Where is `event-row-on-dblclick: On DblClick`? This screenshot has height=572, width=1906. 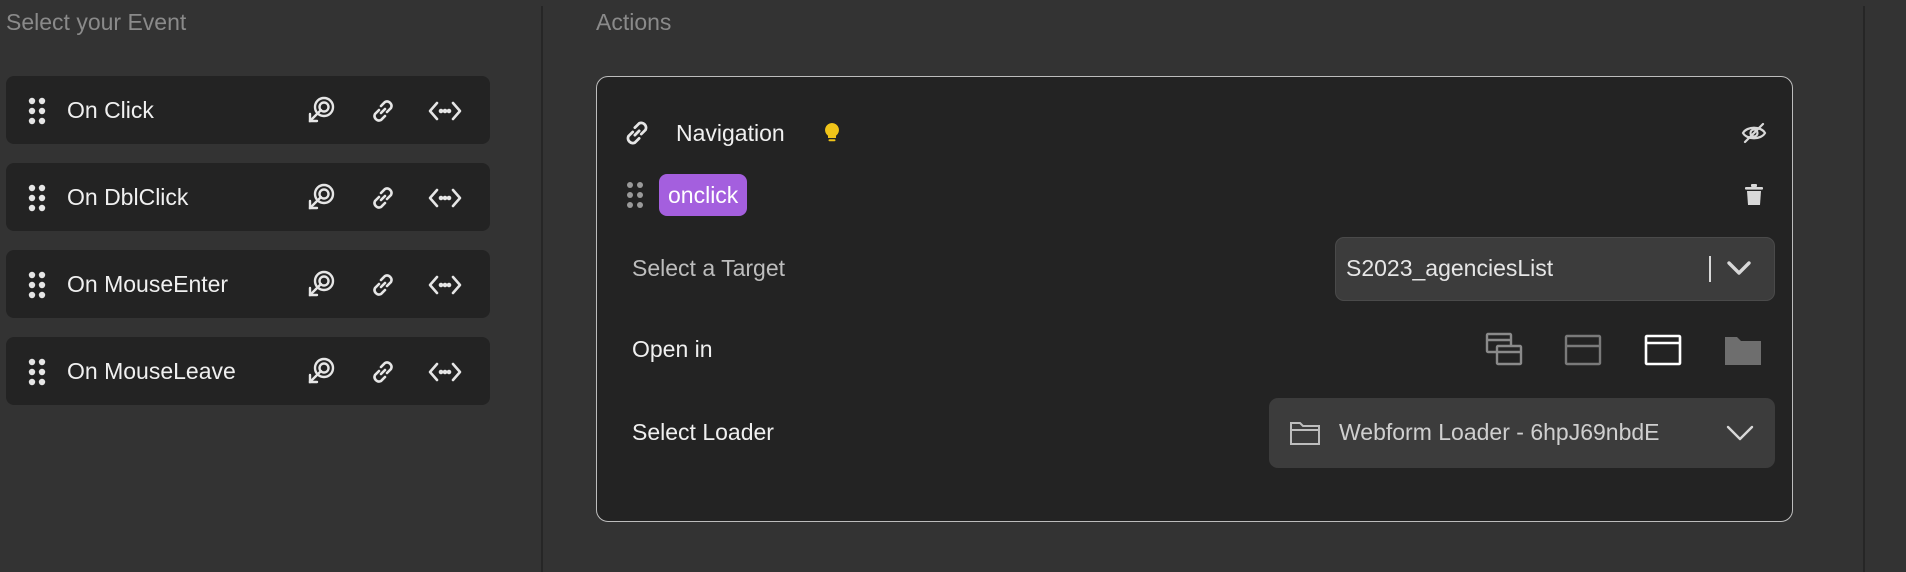
event-row-on-dblclick: On DblClick is located at coordinates (248, 197).